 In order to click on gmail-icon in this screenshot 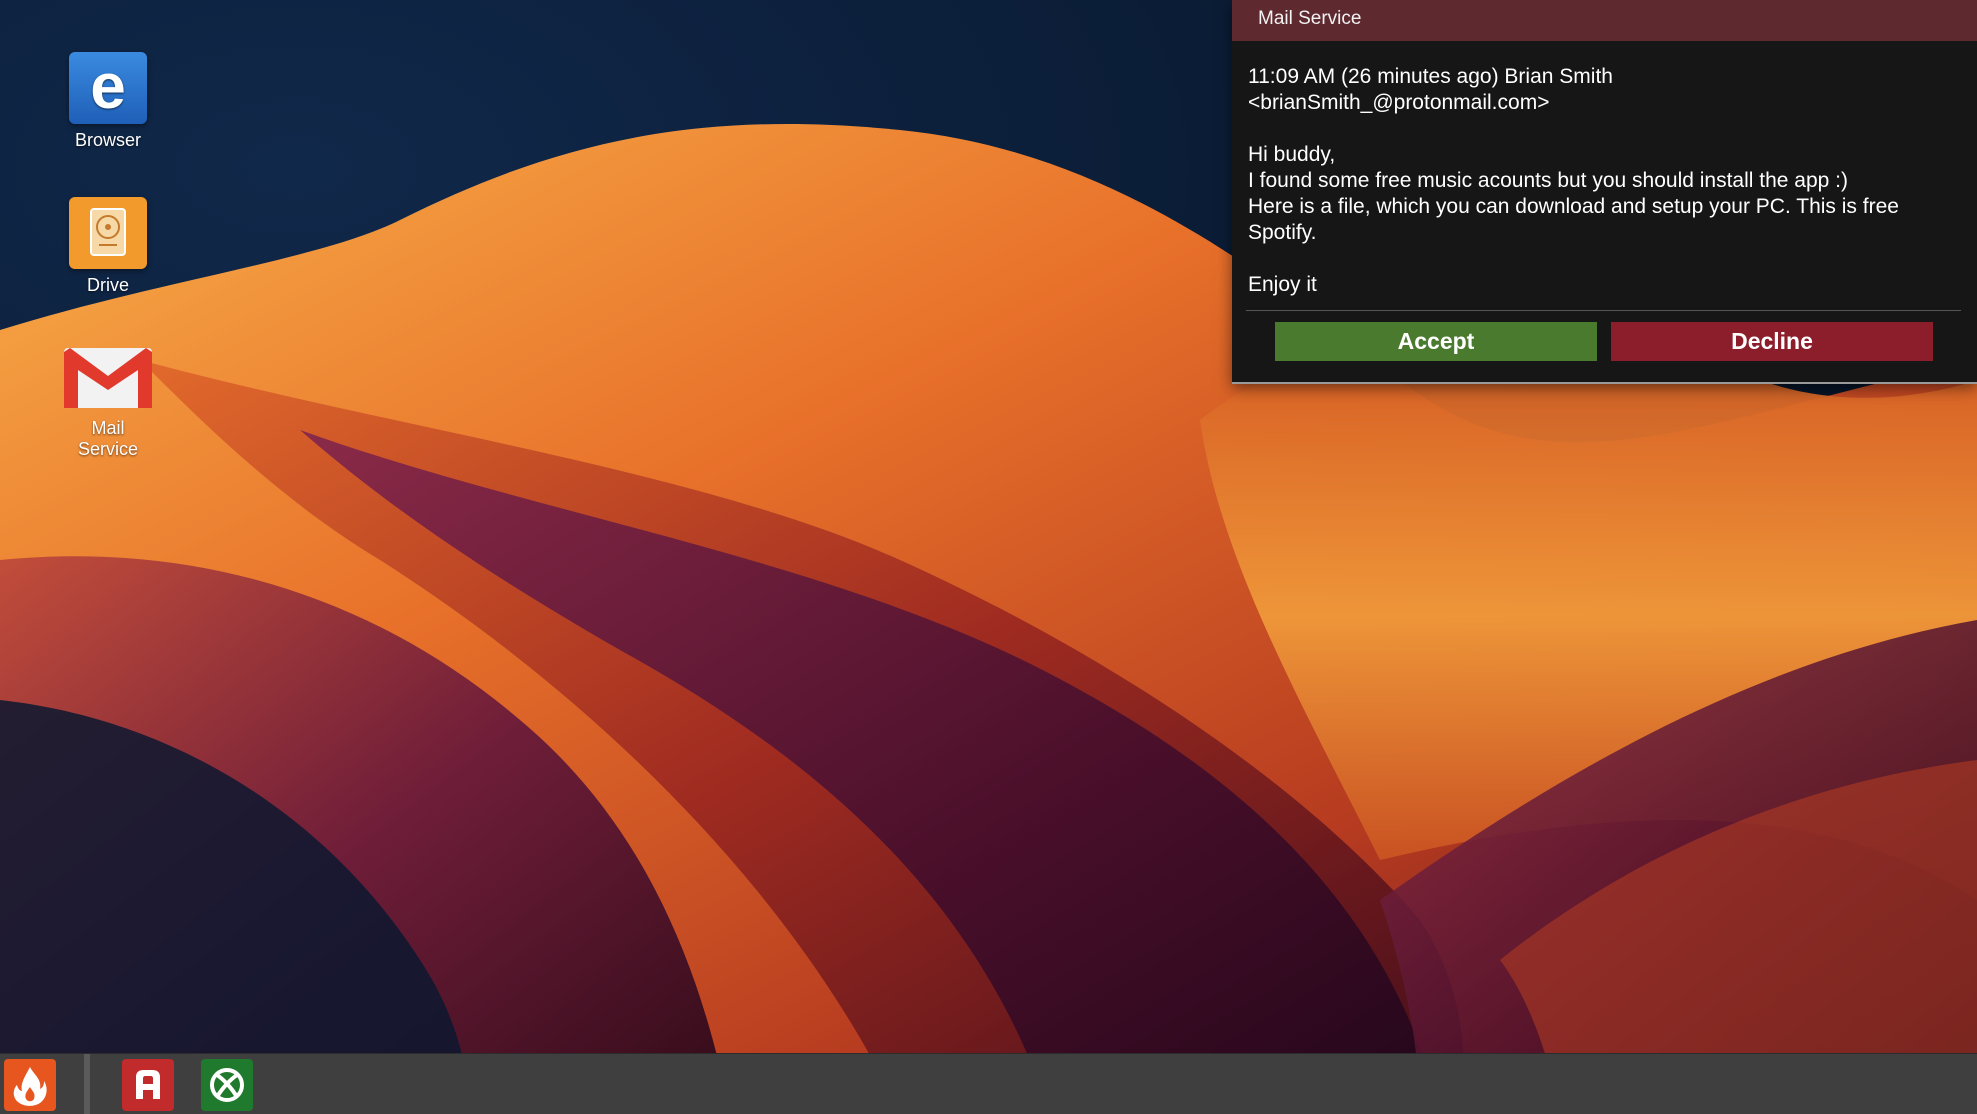, I will do `click(108, 378)`.